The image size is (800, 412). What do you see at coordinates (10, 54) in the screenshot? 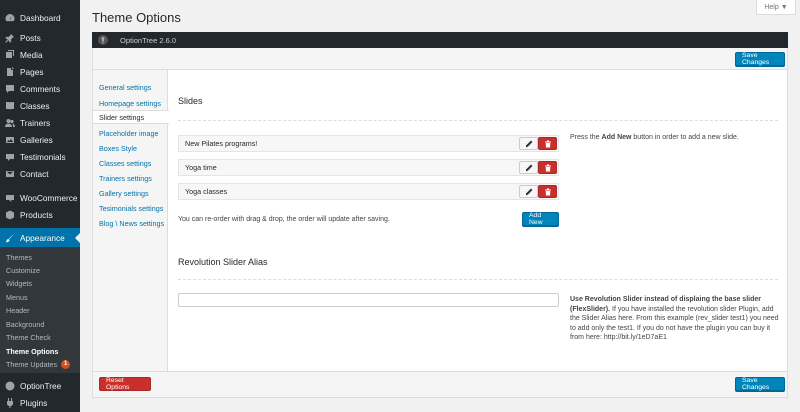
I see `media-icon` at bounding box center [10, 54].